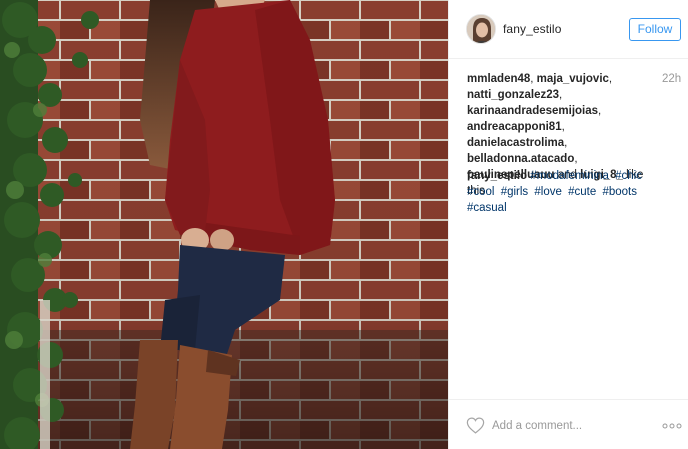  Describe the element at coordinates (671, 79) in the screenshot. I see `post-time: 22h` at that location.